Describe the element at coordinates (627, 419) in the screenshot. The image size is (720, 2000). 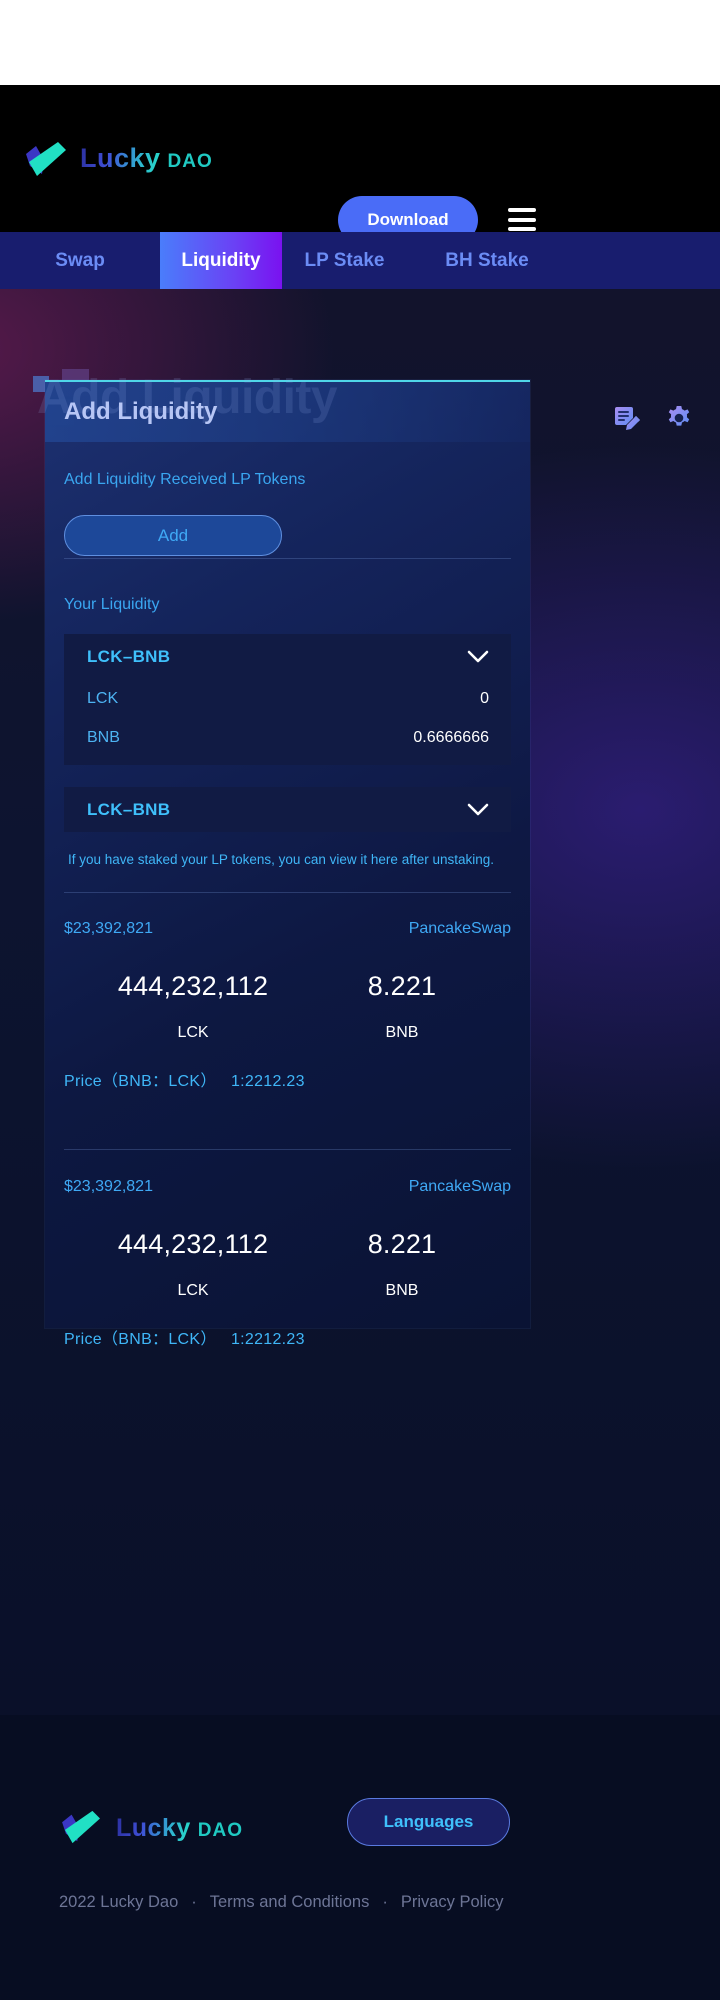
I see `note-edit-icon` at that location.